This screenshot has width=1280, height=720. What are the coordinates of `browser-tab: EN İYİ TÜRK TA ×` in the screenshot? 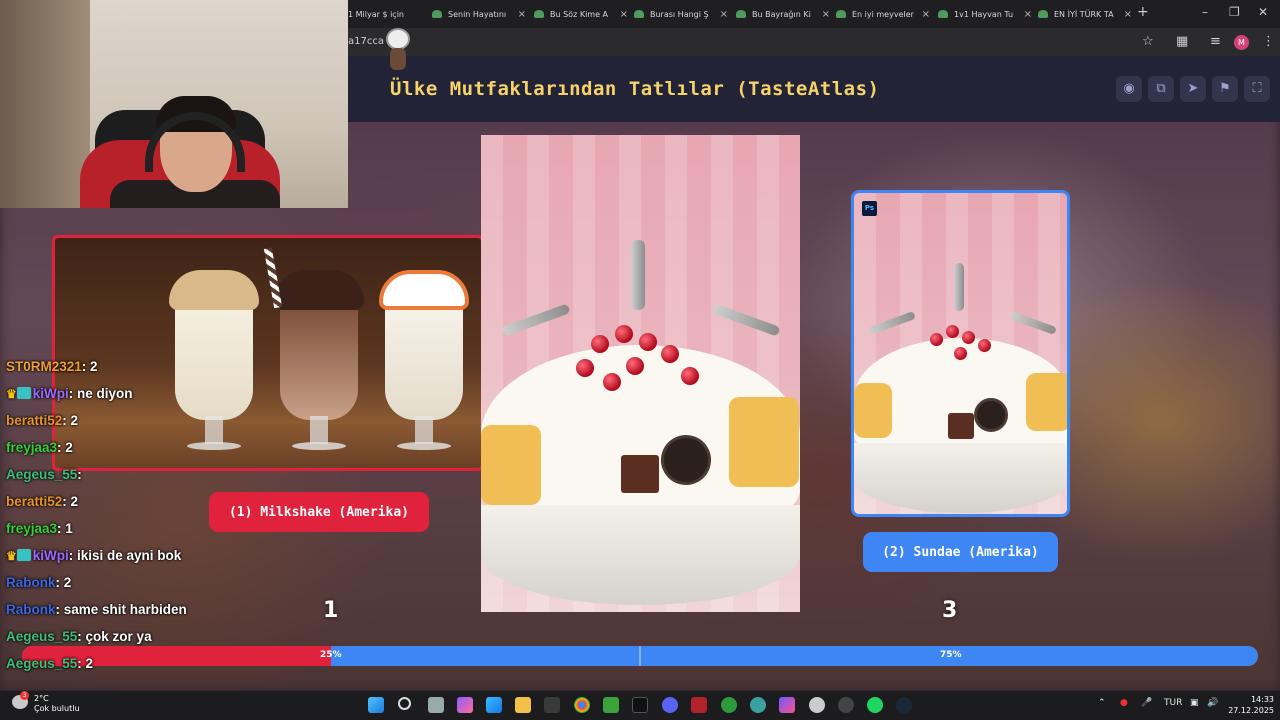 It's located at (1088, 14).